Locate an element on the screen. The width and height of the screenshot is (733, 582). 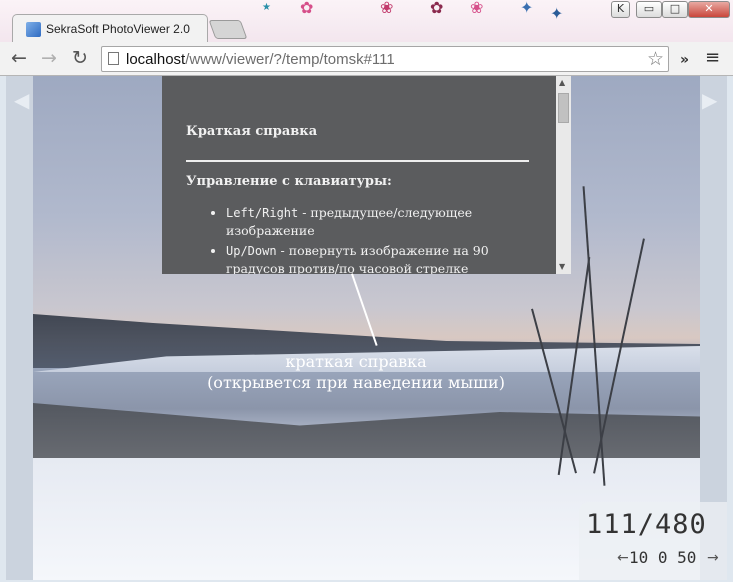
zoom-left-arrow-icon: ← is located at coordinates (623, 558).